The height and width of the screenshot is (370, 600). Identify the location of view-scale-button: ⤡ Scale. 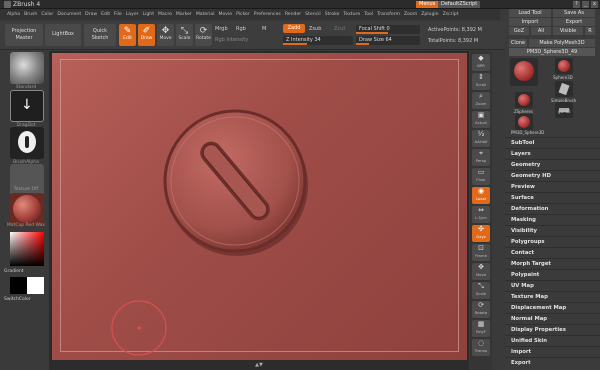
(481, 290).